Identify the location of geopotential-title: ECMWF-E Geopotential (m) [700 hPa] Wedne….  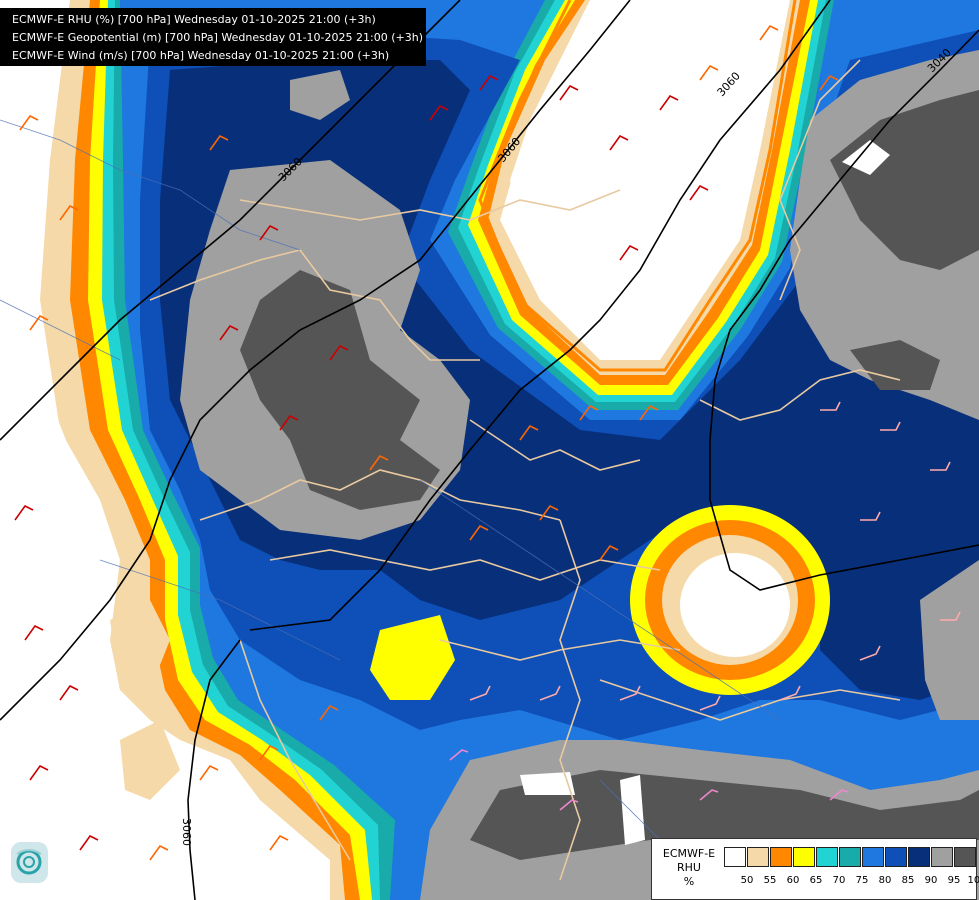
(217, 37).